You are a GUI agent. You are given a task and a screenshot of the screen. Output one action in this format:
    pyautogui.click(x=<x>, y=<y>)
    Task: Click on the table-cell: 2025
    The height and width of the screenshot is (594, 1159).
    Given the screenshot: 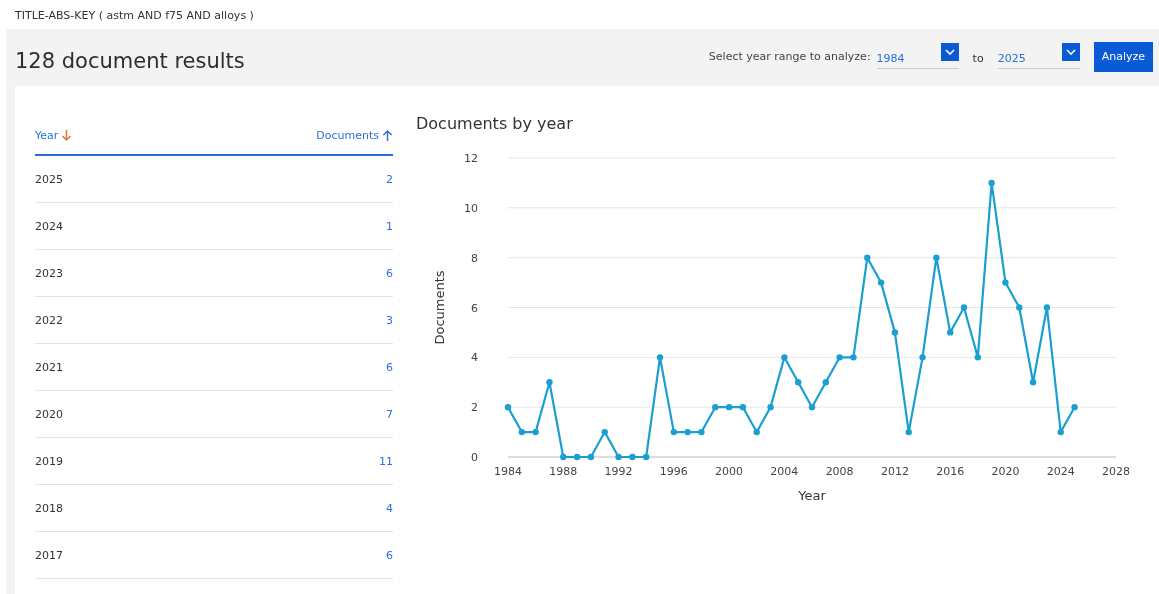 What is the action you would take?
    pyautogui.click(x=49, y=179)
    